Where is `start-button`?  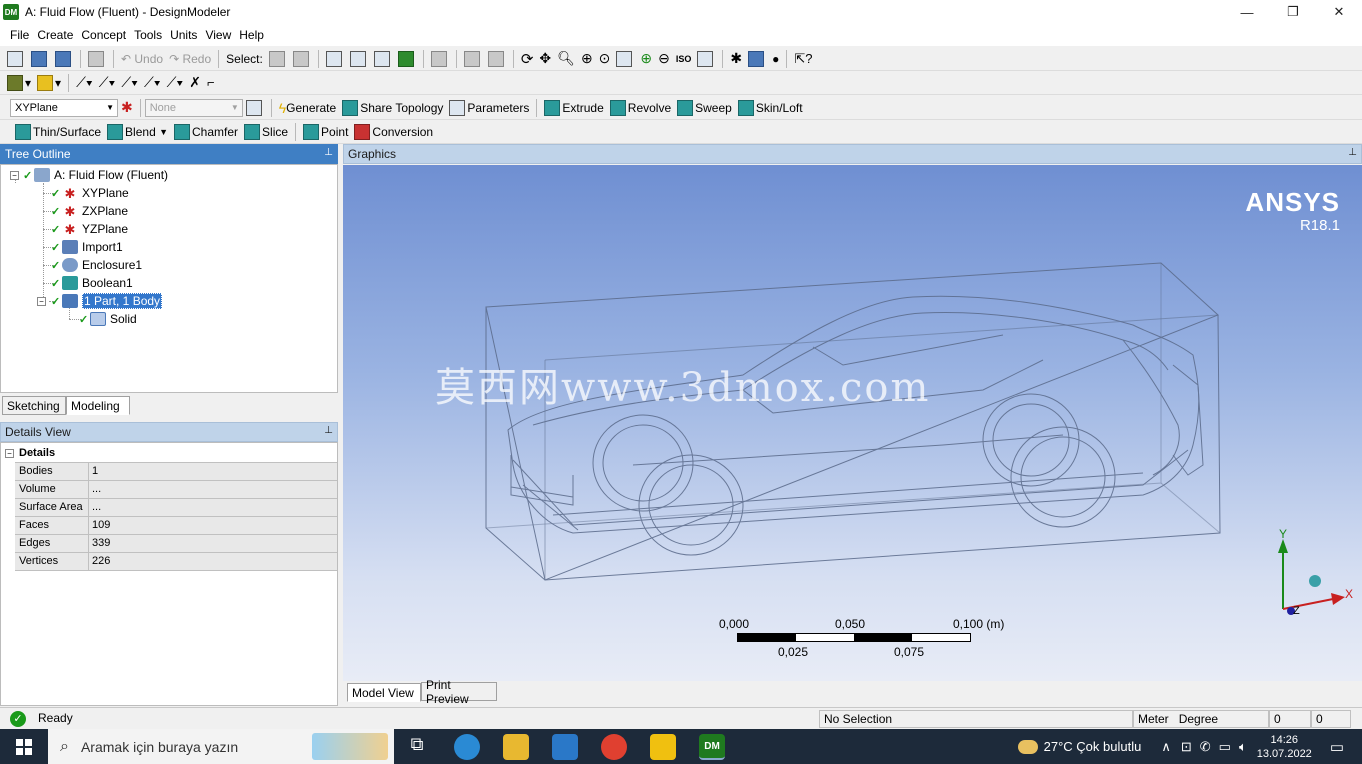 start-button is located at coordinates (24, 746).